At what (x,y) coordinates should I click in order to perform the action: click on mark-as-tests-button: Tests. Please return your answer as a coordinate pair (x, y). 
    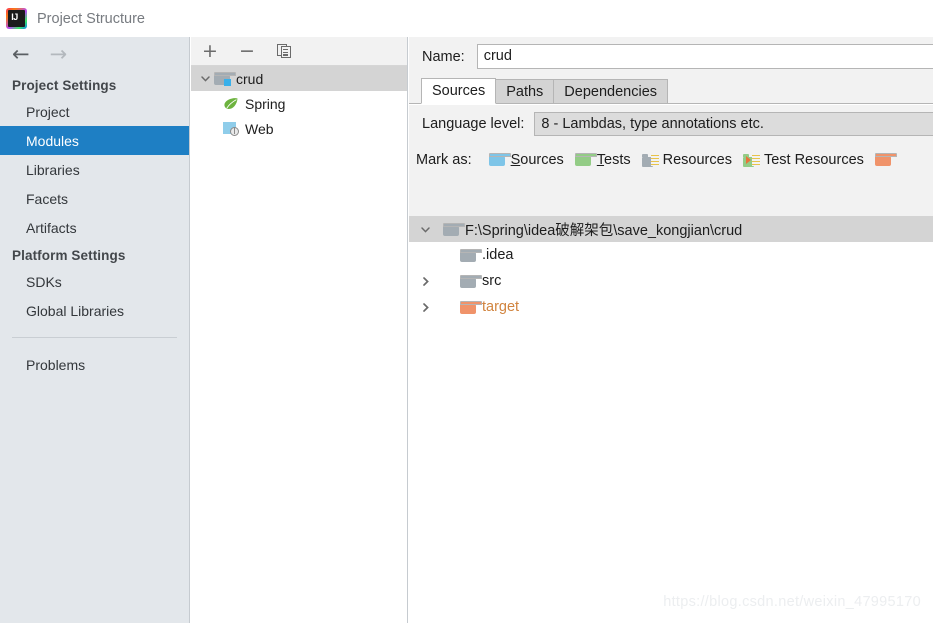
    Looking at the image, I should click on (602, 159).